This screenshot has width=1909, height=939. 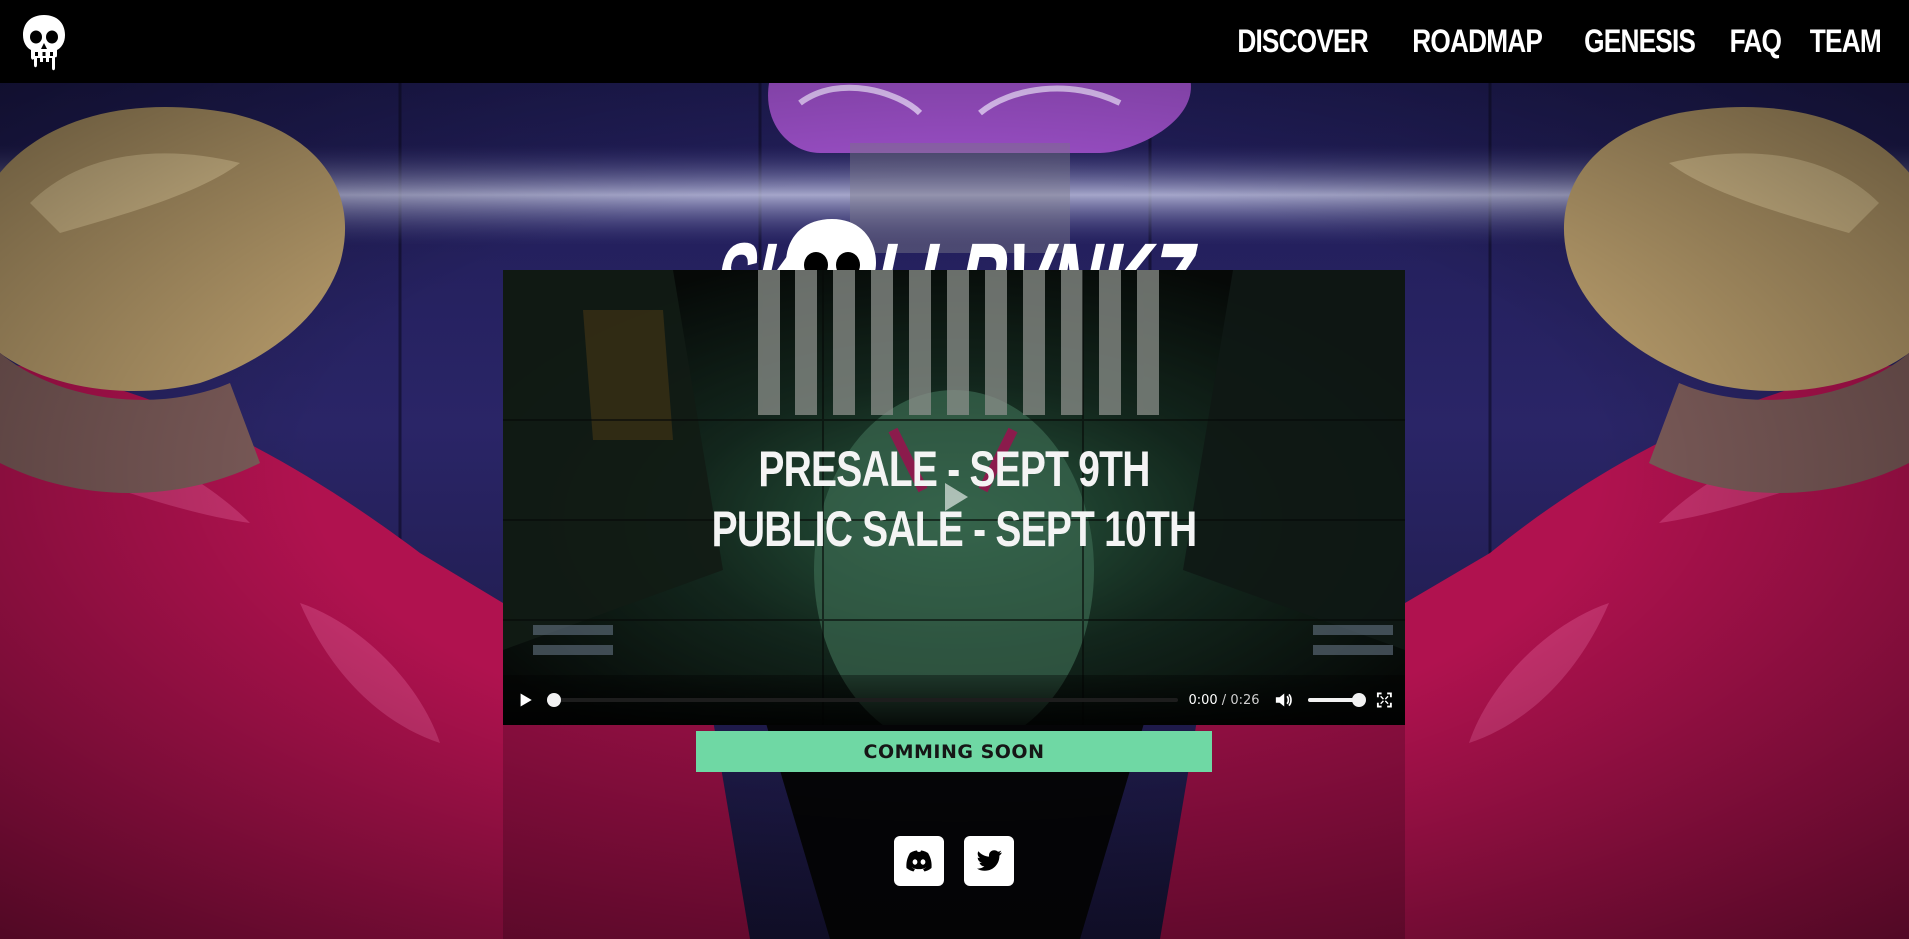 I want to click on video-controls: 0:00 / 0:26, so click(x=954, y=700).